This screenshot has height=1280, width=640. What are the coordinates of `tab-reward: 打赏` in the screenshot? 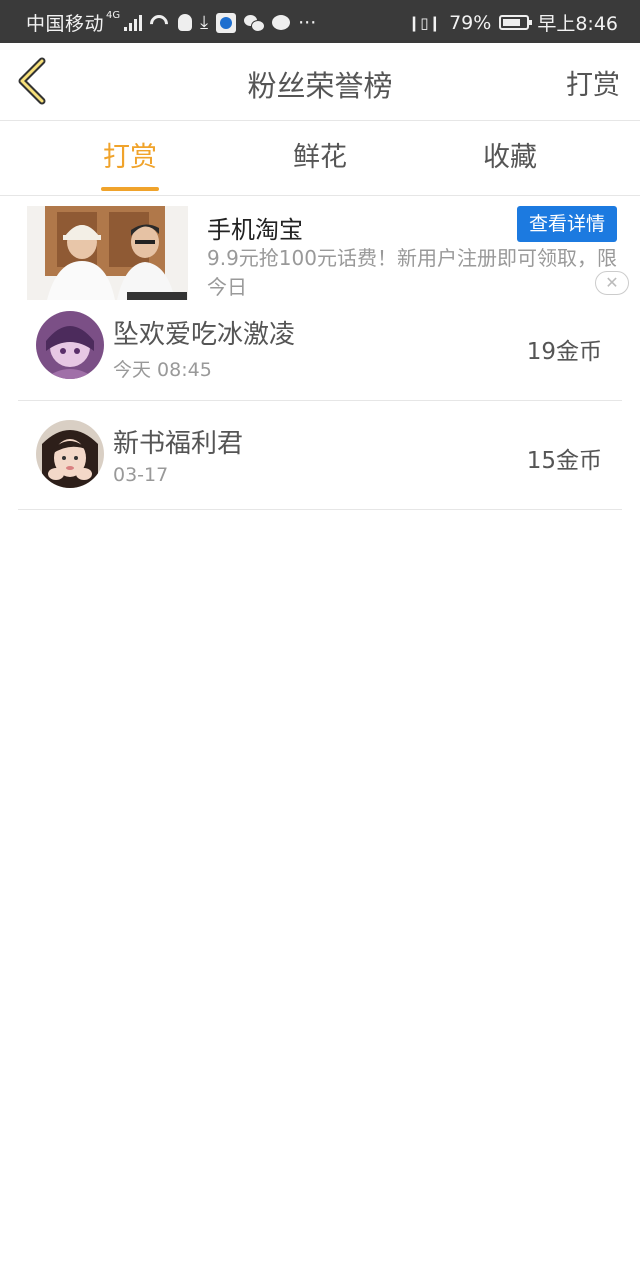 It's located at (130, 158).